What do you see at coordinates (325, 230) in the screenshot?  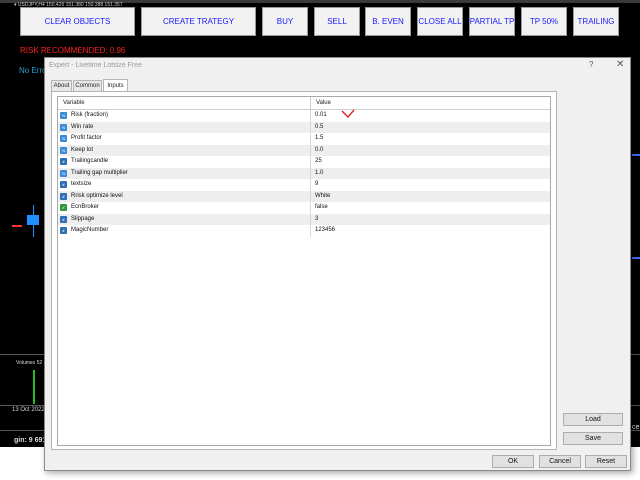 I see `variable-value: 123456` at bounding box center [325, 230].